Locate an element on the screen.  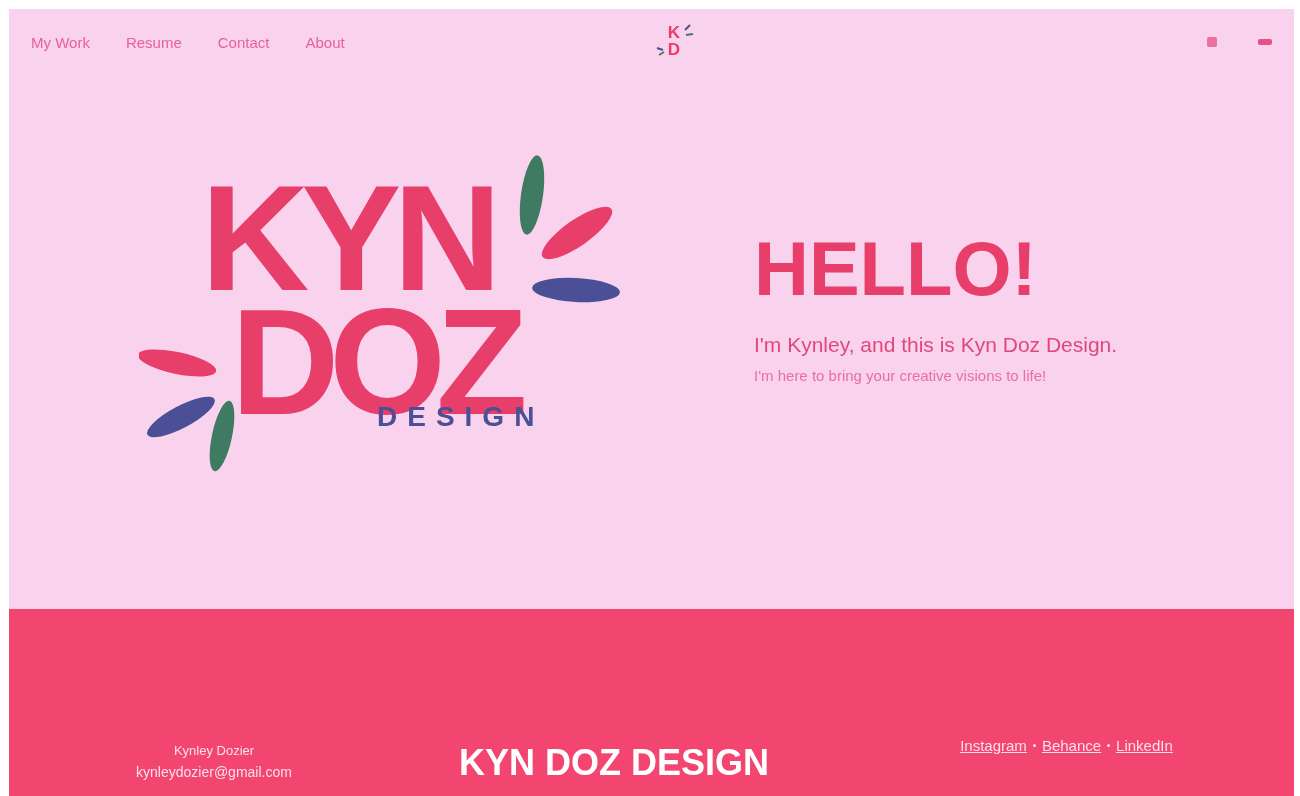
social-link: Behance is located at coordinates (1071, 745).